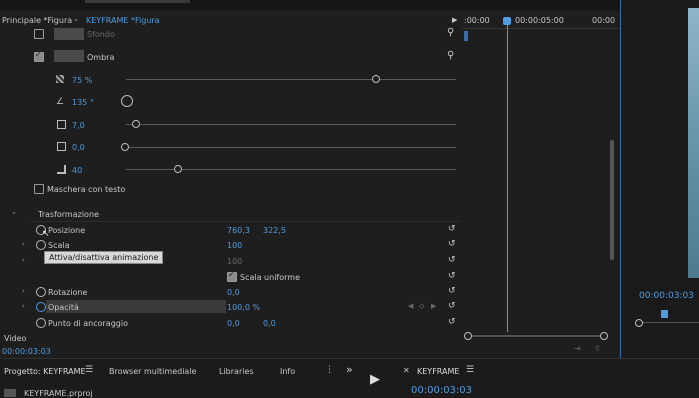  What do you see at coordinates (236, 371) in the screenshot?
I see `tab-libraries: Libraries` at bounding box center [236, 371].